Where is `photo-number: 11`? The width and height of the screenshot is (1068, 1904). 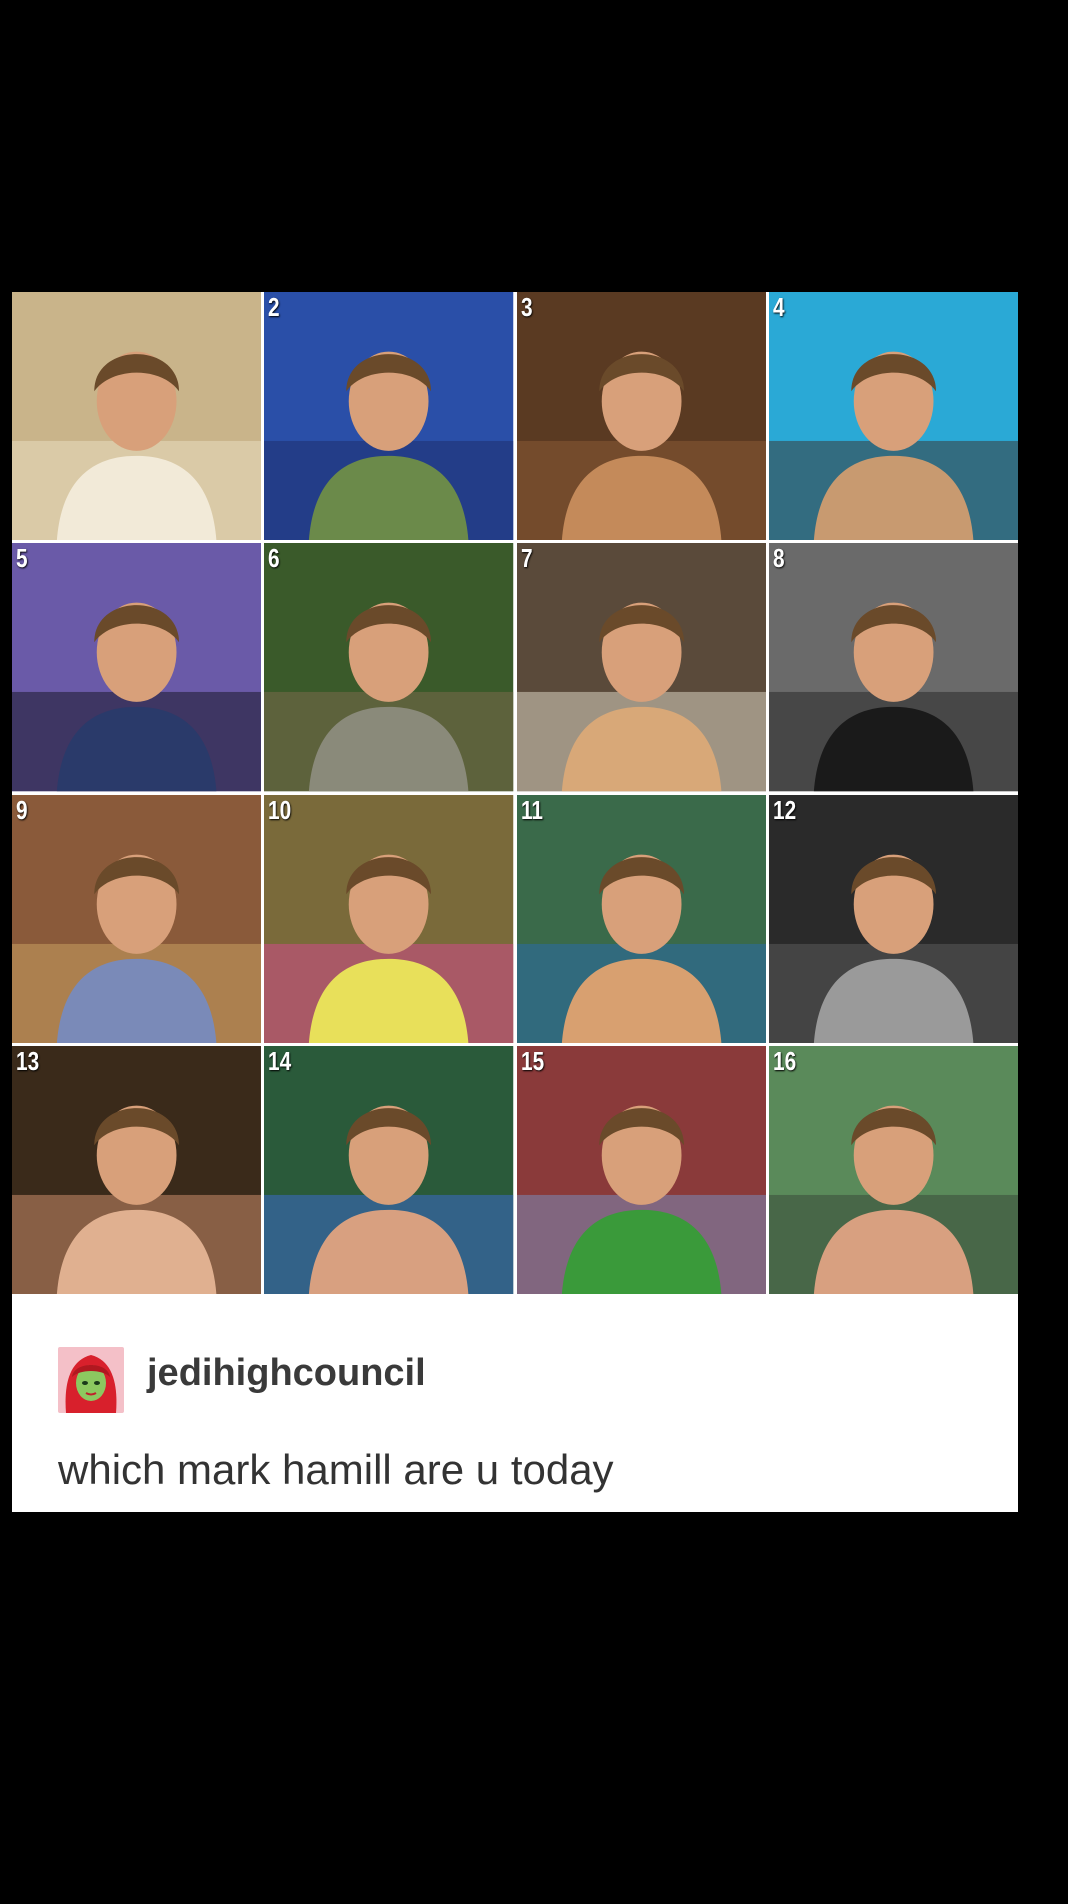 photo-number: 11 is located at coordinates (531, 809).